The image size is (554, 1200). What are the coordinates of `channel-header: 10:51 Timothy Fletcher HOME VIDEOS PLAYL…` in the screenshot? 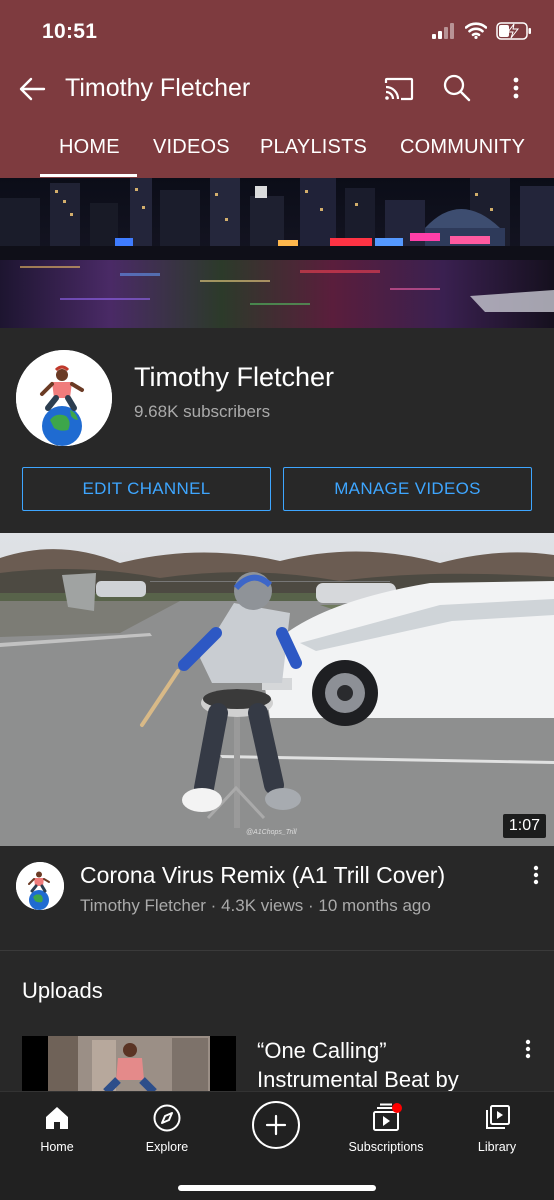 It's located at (277, 89).